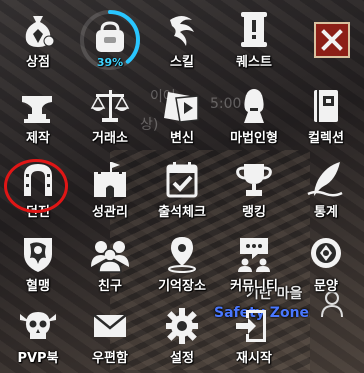 This screenshot has width=364, height=373. What do you see at coordinates (182, 286) in the screenshot?
I see `menu-memory-place-label: 기억장소` at bounding box center [182, 286].